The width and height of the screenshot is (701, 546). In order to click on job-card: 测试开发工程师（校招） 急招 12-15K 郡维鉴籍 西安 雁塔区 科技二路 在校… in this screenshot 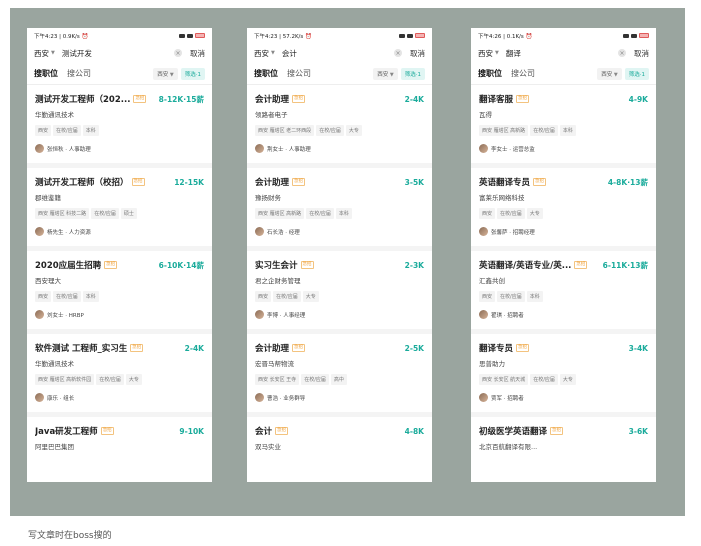, I will do `click(119, 207)`.